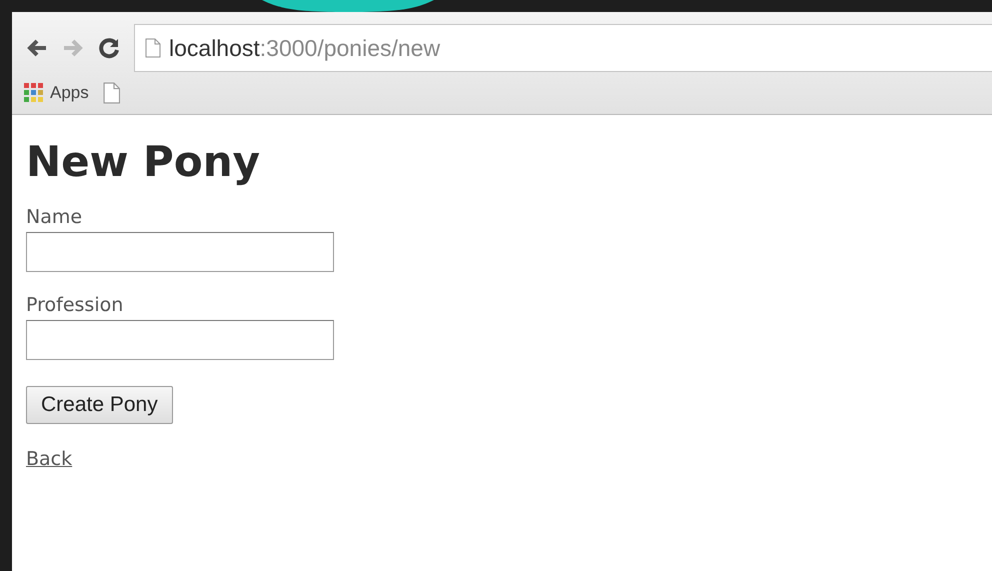 The image size is (992, 571). Describe the element at coordinates (37, 48) in the screenshot. I see `back-arrow-icon` at that location.